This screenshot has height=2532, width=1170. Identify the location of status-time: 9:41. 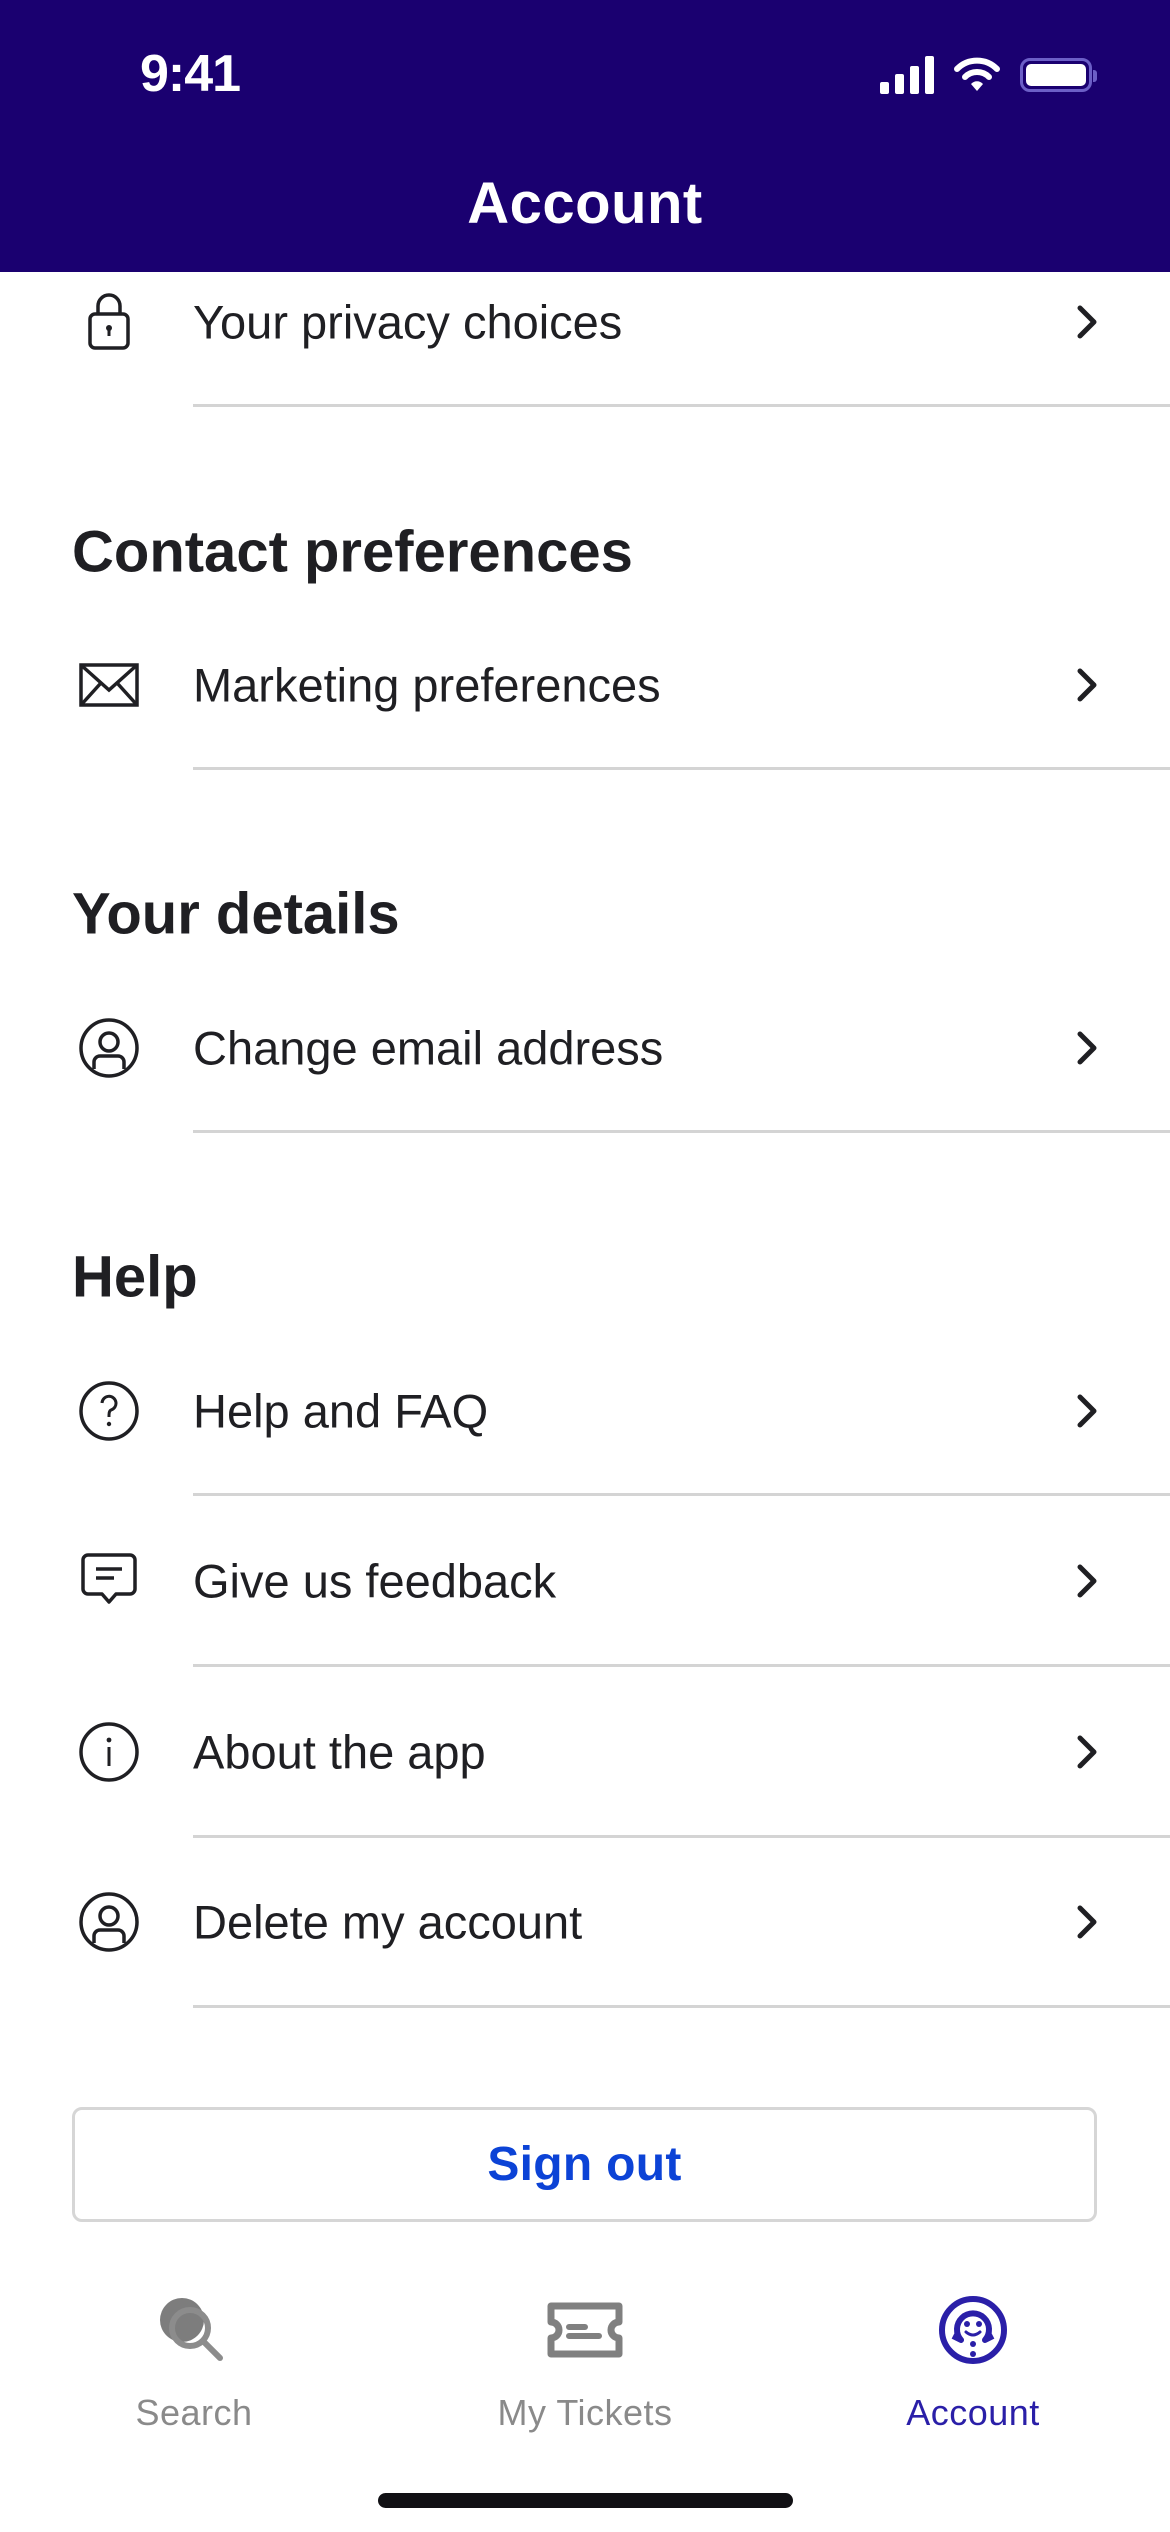
(190, 74).